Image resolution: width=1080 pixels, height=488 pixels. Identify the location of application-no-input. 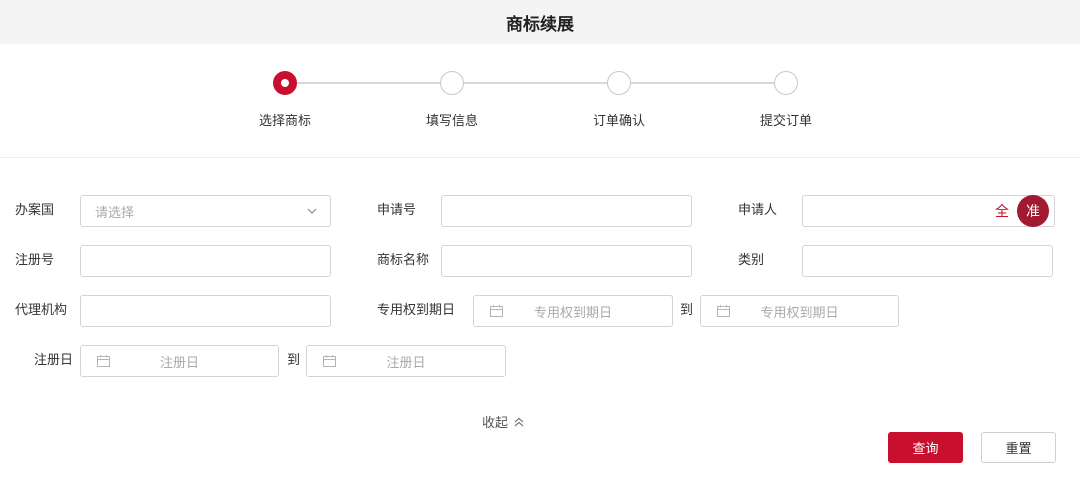
(566, 211).